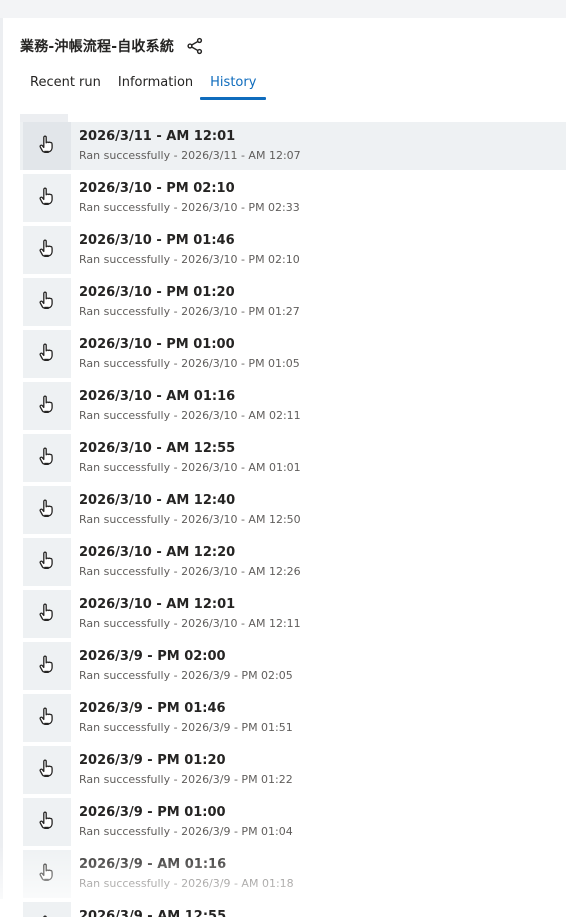 The height and width of the screenshot is (917, 566). What do you see at coordinates (190, 571) in the screenshot?
I see `run-status: Ran successfully - 2026/3/10 - AM 12:26` at bounding box center [190, 571].